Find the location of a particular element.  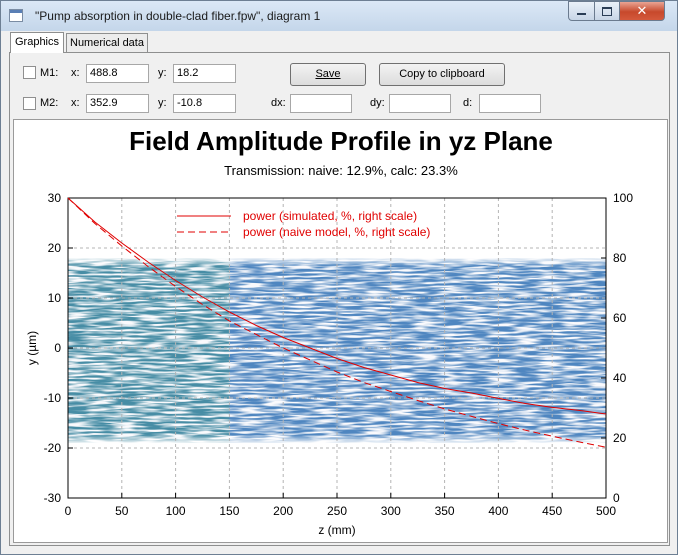

x-tick-label: 100 is located at coordinates (176, 511).